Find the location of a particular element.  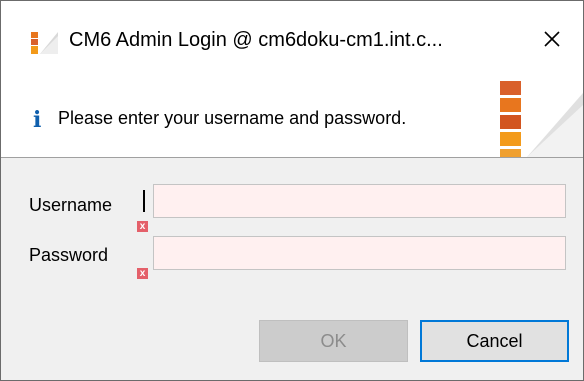

password-error-icon: x is located at coordinates (142, 273).